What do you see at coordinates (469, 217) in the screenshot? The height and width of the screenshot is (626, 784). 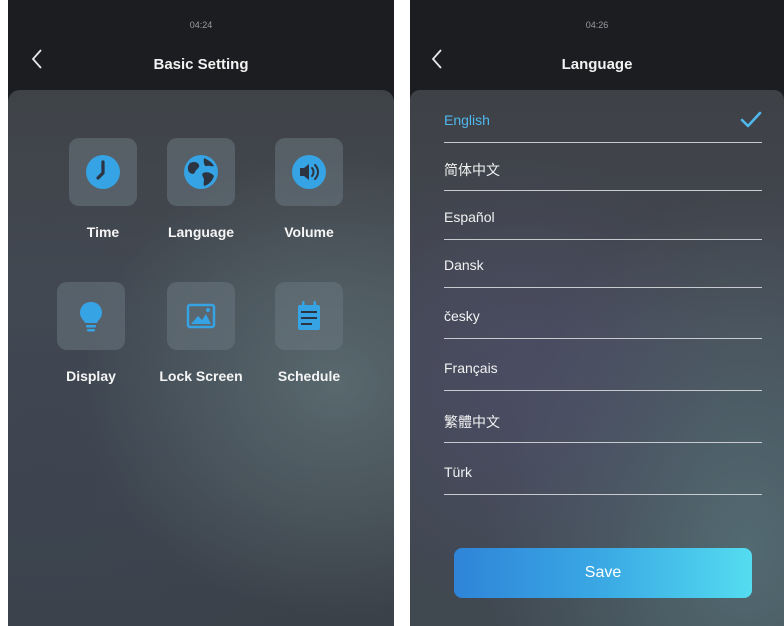 I see `language-label: Español` at bounding box center [469, 217].